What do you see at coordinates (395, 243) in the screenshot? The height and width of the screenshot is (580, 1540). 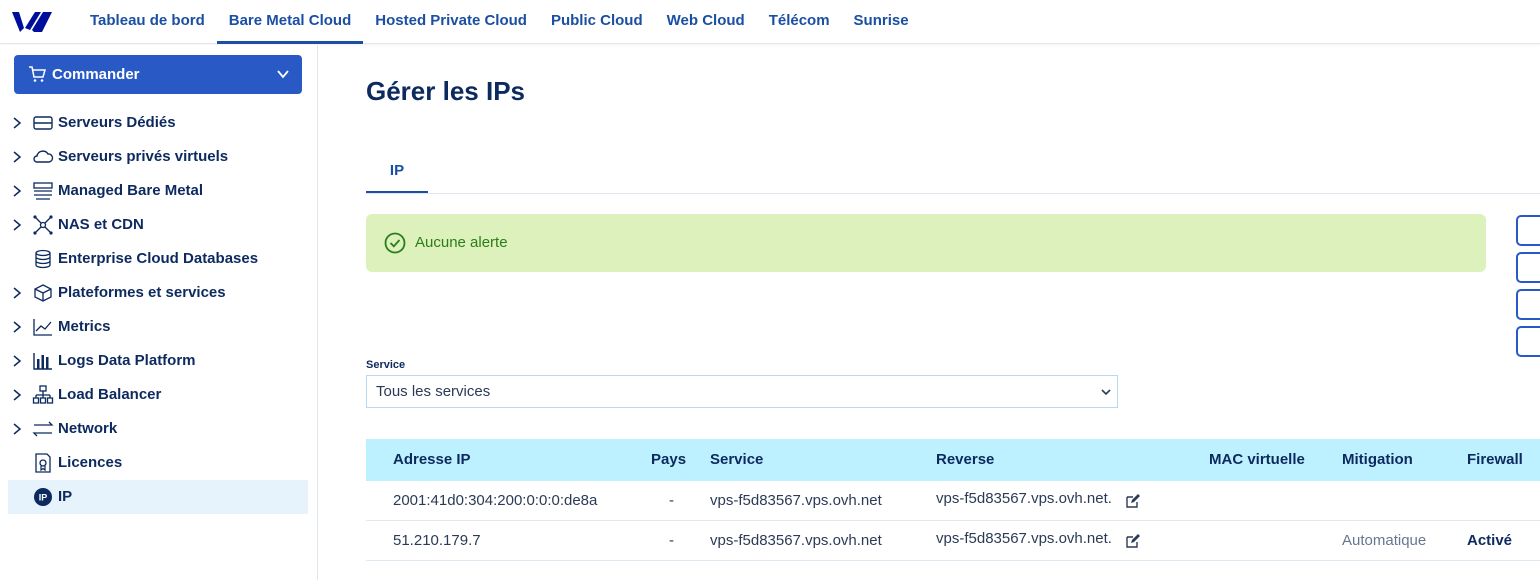 I see `check-circle-icon` at bounding box center [395, 243].